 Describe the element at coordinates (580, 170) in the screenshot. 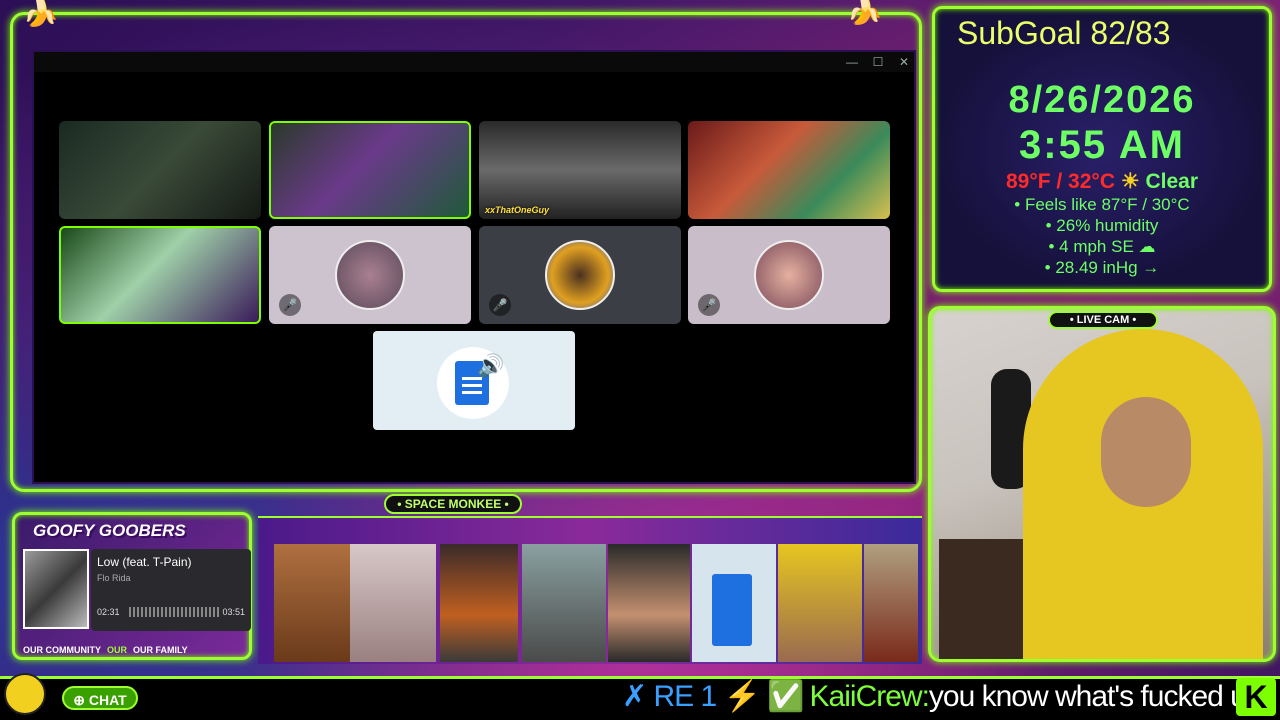

I see `participant-tile-3: xxThatOneGuy` at that location.